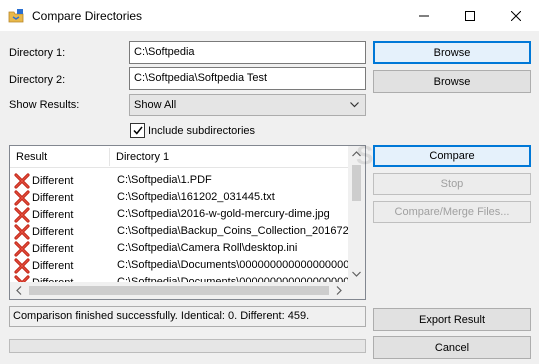 The image size is (539, 364). What do you see at coordinates (452, 184) in the screenshot?
I see `stop-button: Stop` at bounding box center [452, 184].